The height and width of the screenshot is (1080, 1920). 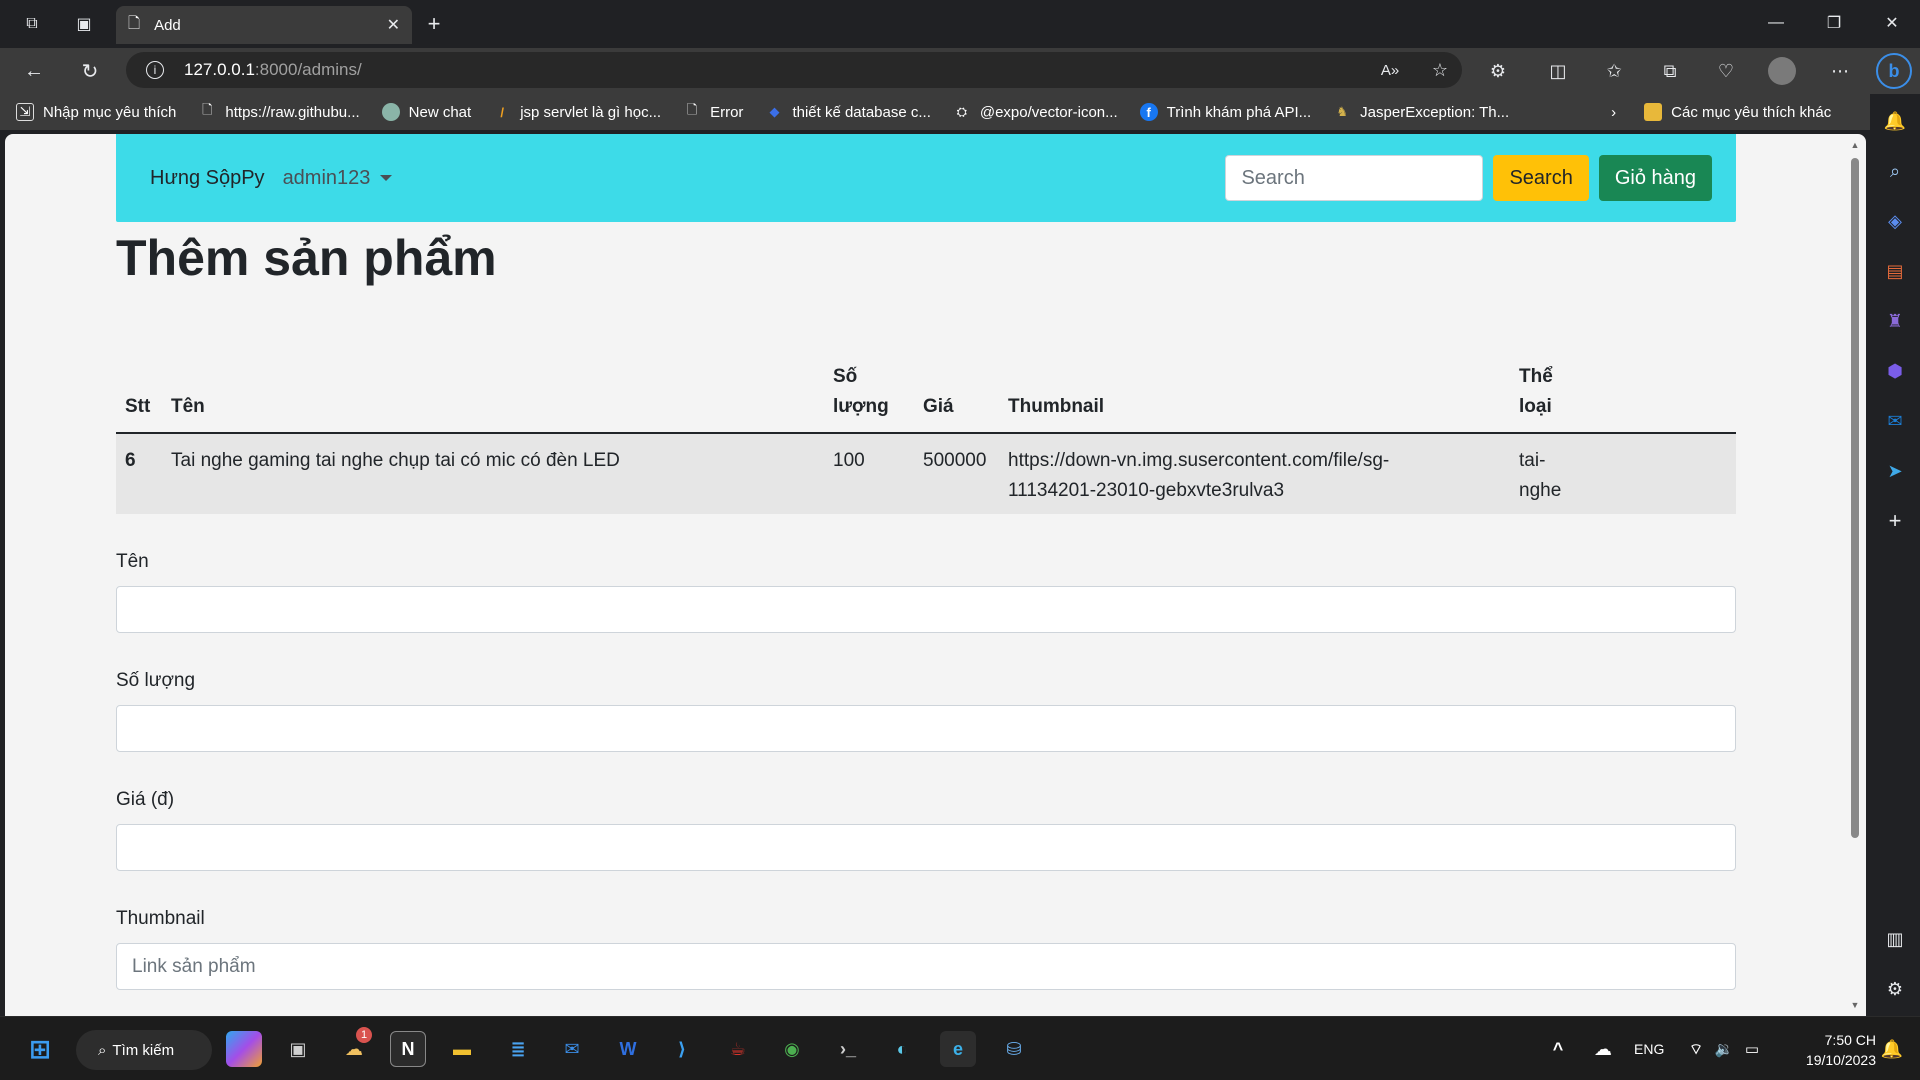 I want to click on close-tab-icon: ✕, so click(x=393, y=25).